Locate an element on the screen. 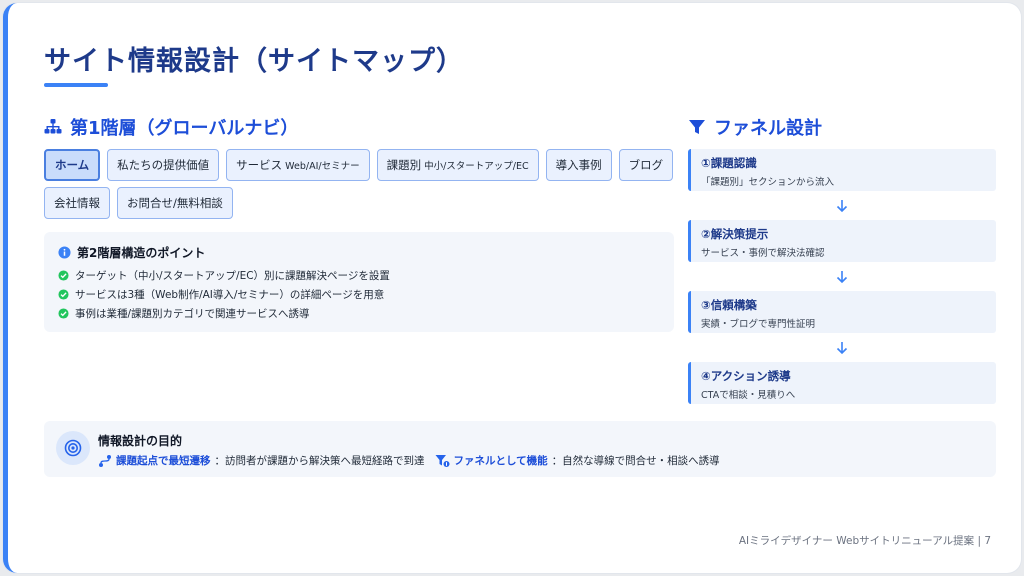 The height and width of the screenshot is (576, 1024). nav-item-by-issue: 課題別 中小/スタートアップ/EC is located at coordinates (457, 165).